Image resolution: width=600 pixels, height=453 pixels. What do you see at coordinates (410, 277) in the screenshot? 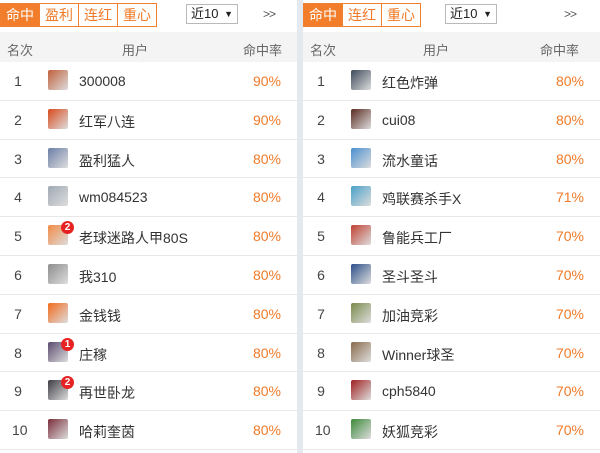
I see `username-link: 圣斗圣斗` at bounding box center [410, 277].